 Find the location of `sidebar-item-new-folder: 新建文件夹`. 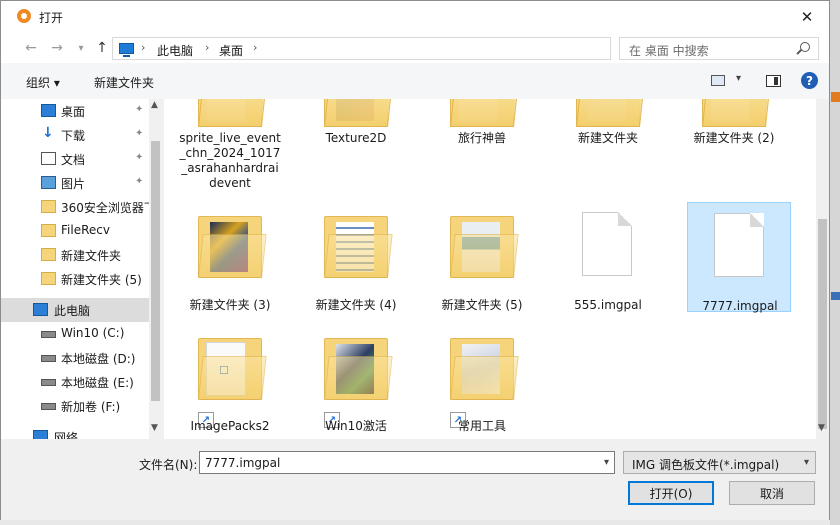

sidebar-item-new-folder: 新建文件夹 is located at coordinates (75, 255).